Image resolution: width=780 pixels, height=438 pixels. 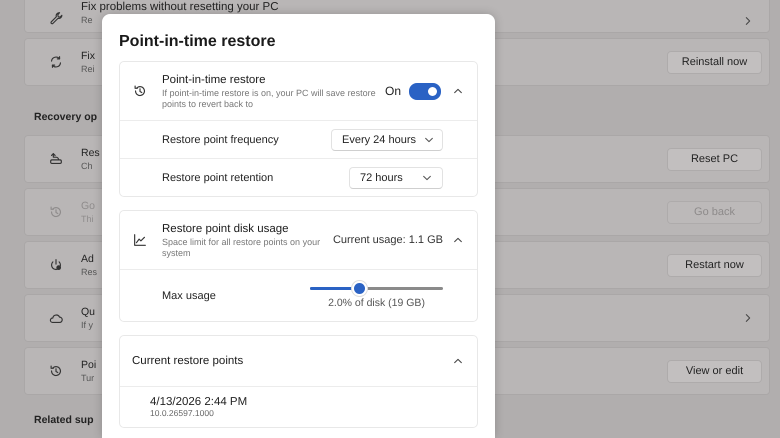 What do you see at coordinates (56, 18) in the screenshot?
I see `wrench-icon` at bounding box center [56, 18].